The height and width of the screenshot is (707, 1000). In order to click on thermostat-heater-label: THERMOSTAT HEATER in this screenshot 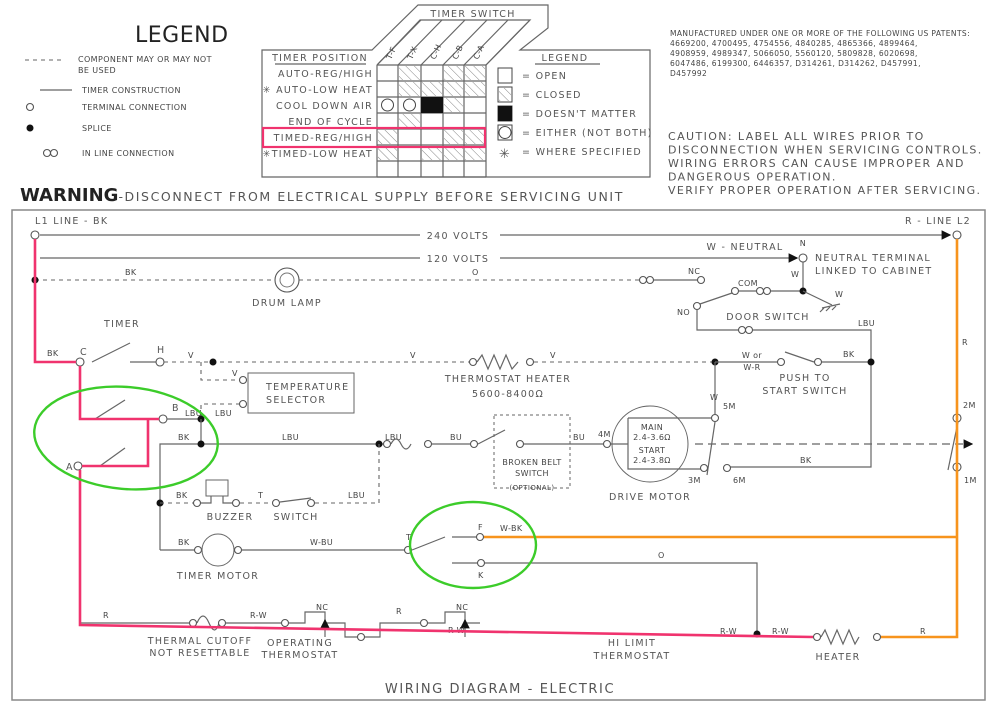, I will do `click(507, 379)`.